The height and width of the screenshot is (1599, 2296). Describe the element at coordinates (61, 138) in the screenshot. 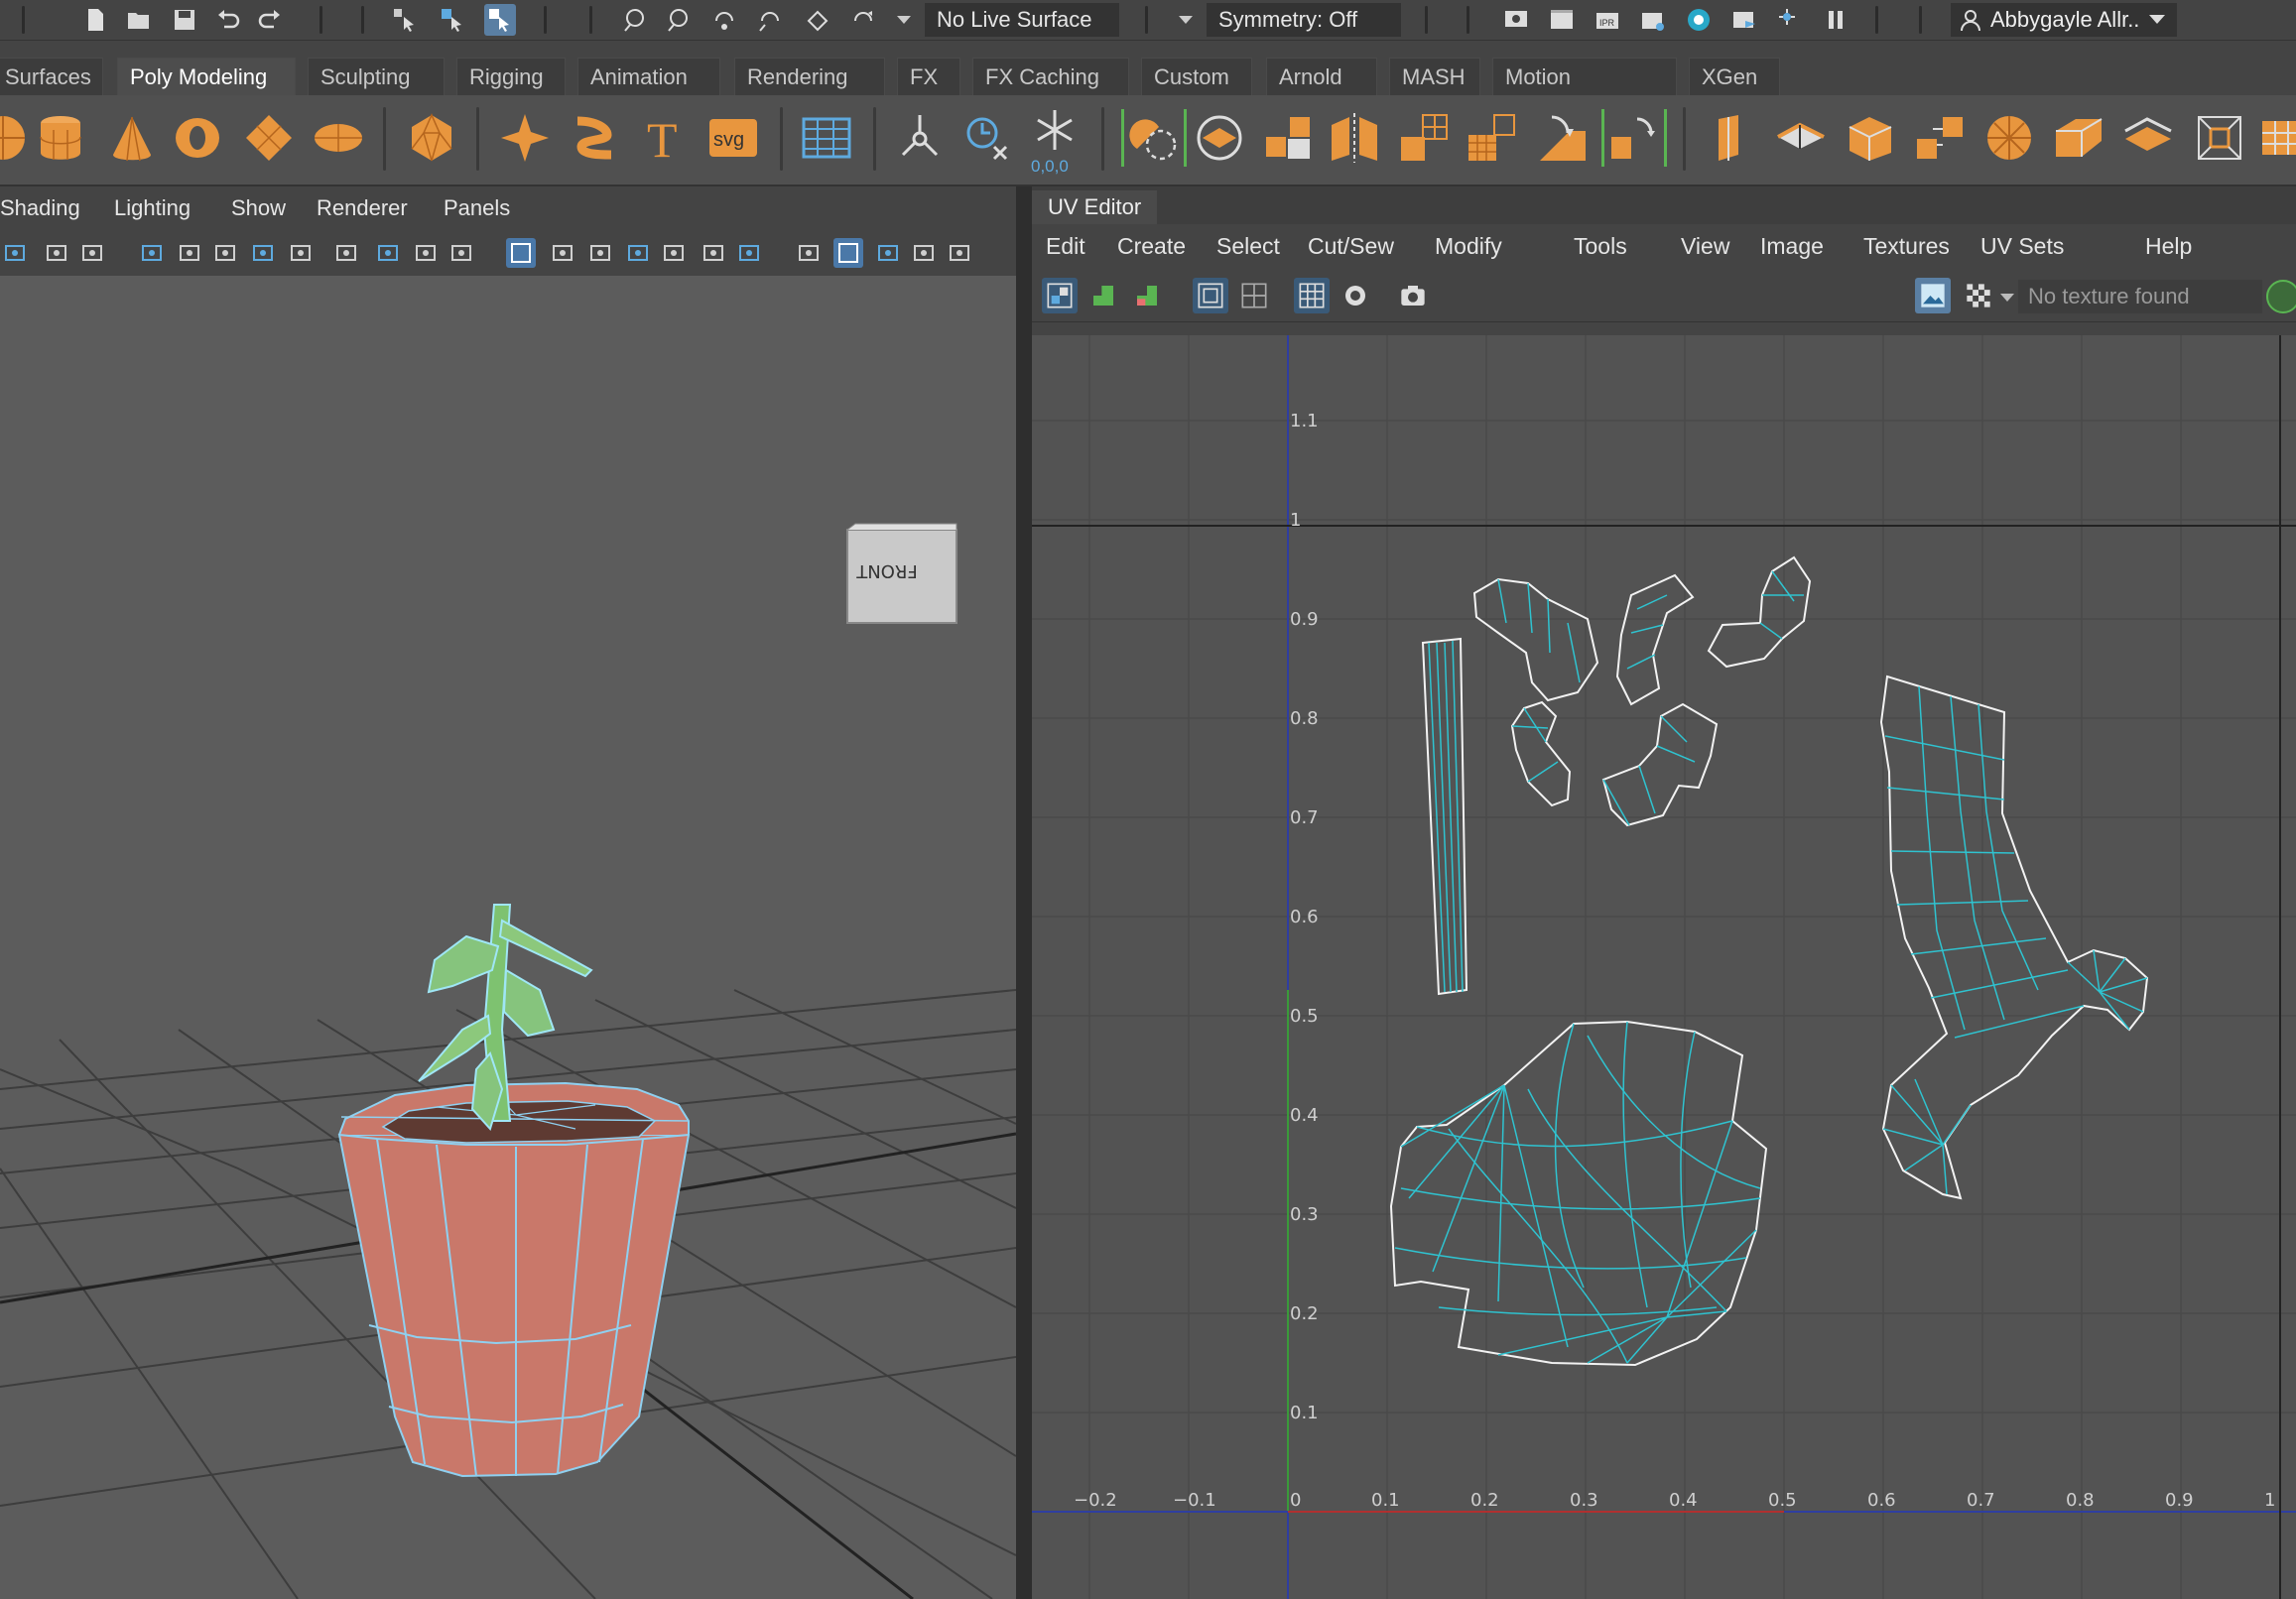

I see `poly-cylinder-icon` at that location.